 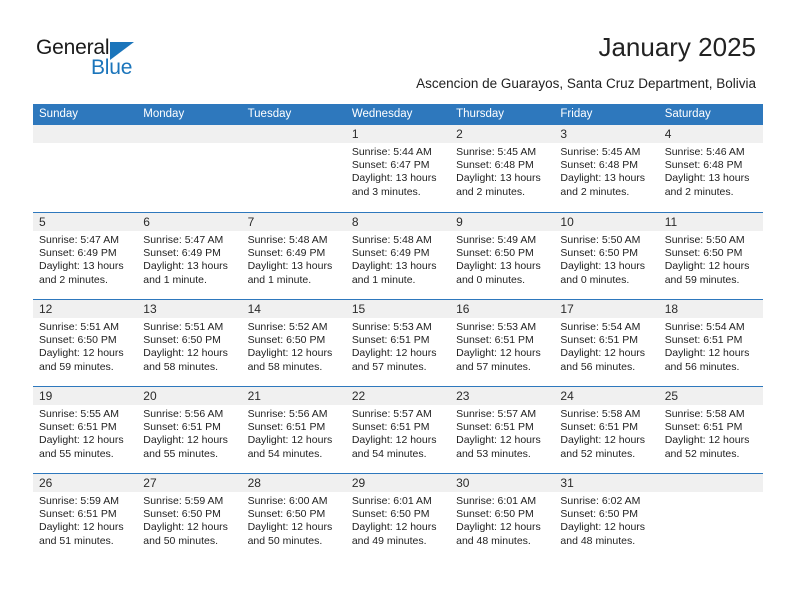 I want to click on day-detail-line: and 3 minutes., so click(x=386, y=191).